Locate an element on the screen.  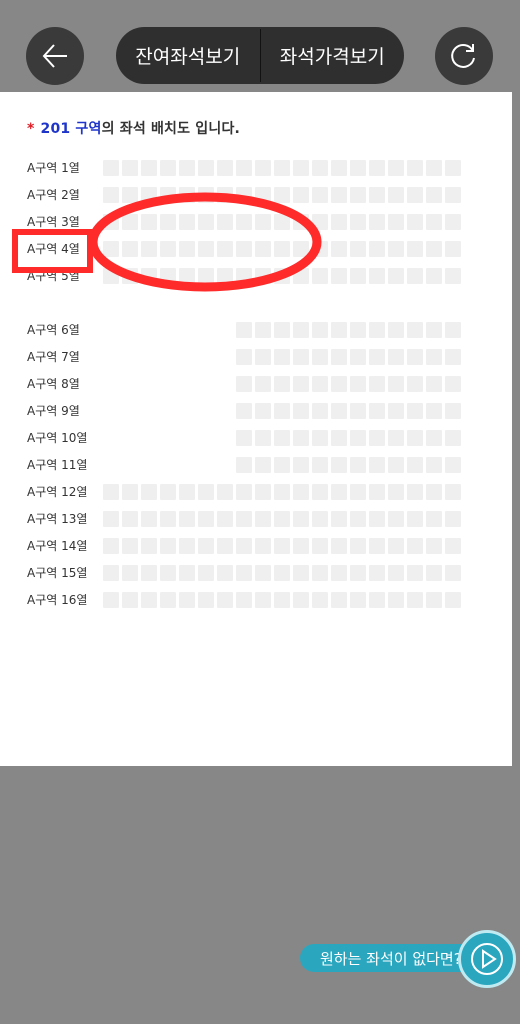
tab-remaining-seats: 잔여좌석보기 is located at coordinates (188, 55).